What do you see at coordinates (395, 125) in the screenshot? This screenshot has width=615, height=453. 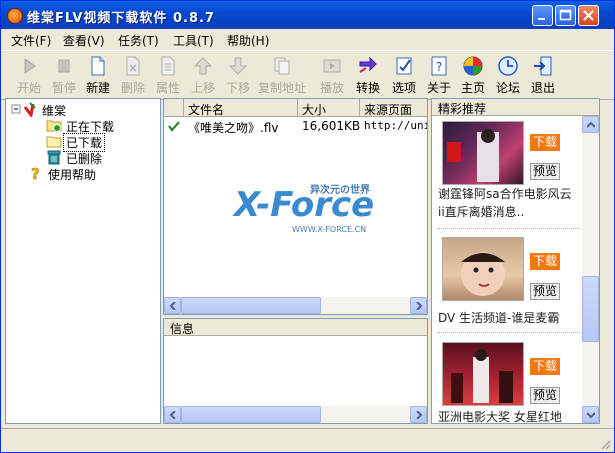 I see `file-source: http://unic` at bounding box center [395, 125].